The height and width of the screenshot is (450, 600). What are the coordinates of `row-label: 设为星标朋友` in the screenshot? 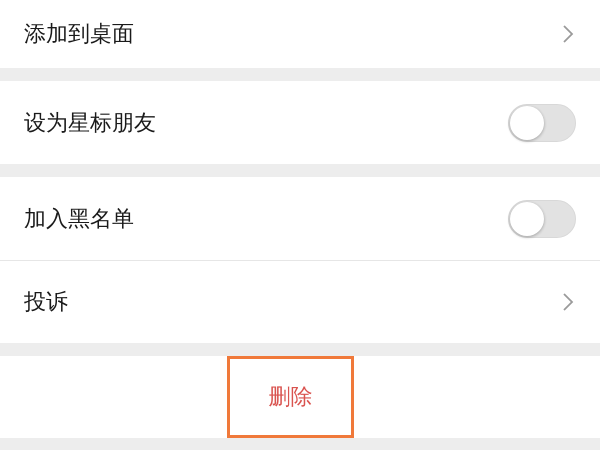 It's located at (90, 124).